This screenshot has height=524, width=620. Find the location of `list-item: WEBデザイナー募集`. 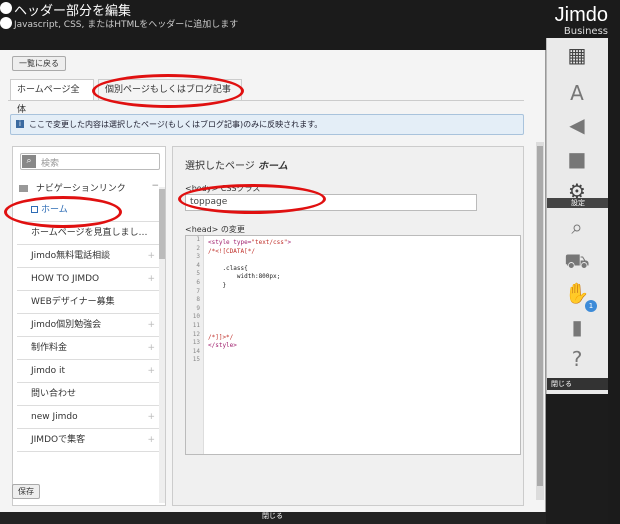

list-item: WEBデザイナー募集 is located at coordinates (90, 302).